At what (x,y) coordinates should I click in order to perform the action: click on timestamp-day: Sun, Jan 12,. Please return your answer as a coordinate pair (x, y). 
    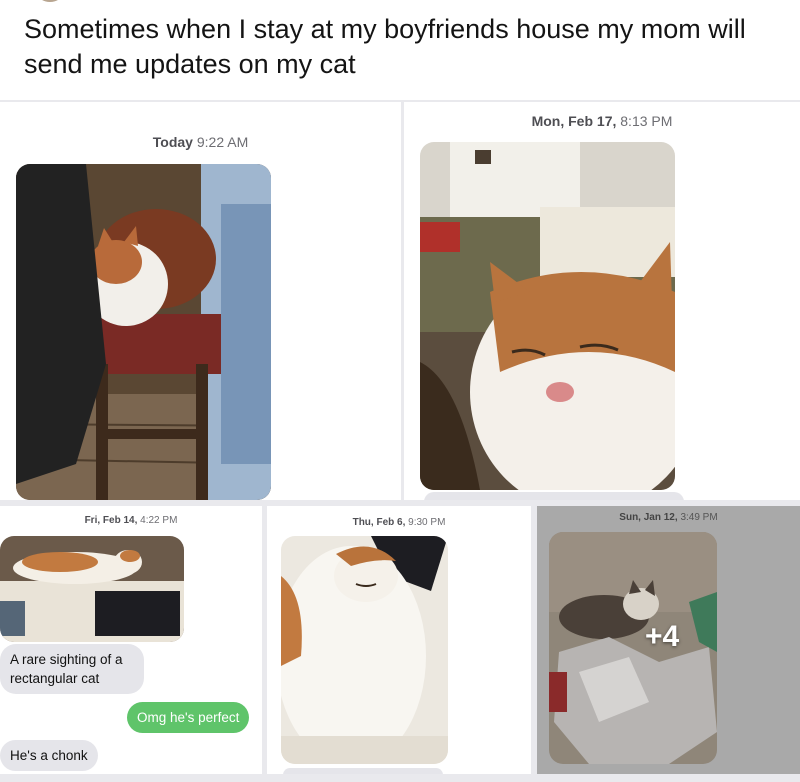
    Looking at the image, I should click on (648, 517).